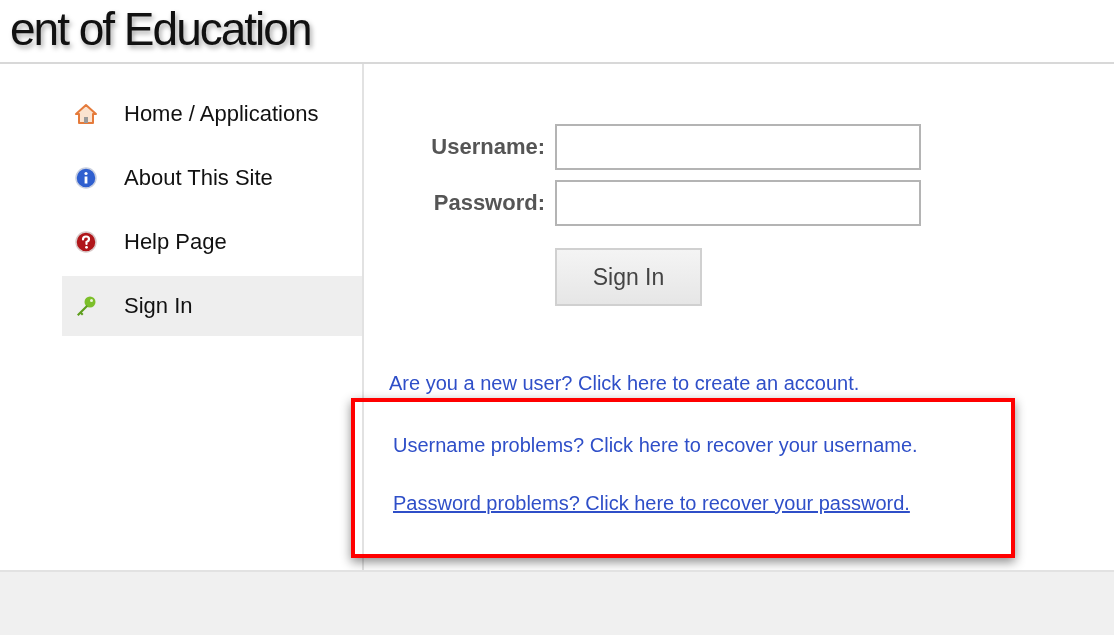 The width and height of the screenshot is (1114, 635). Describe the element at coordinates (655, 445) in the screenshot. I see `help-link: Username problems? Click here to recover your username.` at that location.